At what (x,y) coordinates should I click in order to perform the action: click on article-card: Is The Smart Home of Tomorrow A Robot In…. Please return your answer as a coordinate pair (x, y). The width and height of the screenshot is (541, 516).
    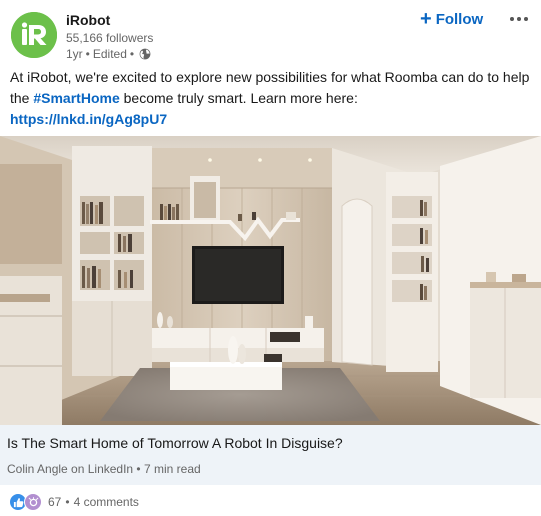
    Looking at the image, I should click on (270, 455).